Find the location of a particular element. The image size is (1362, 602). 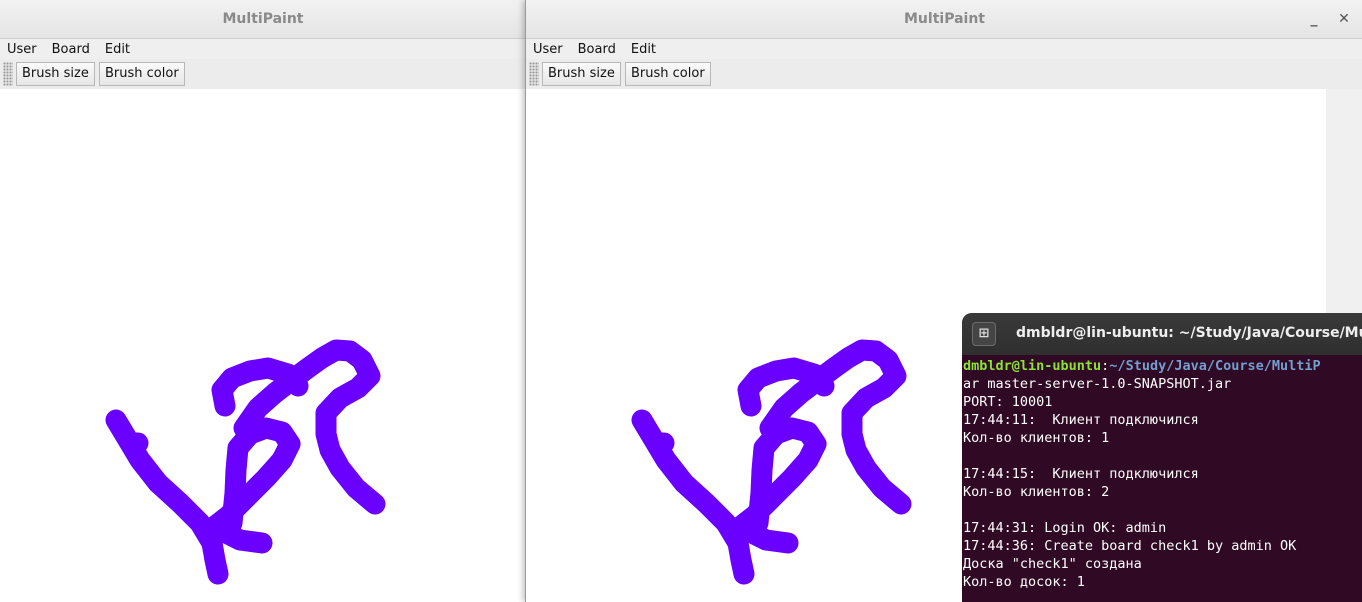

new-tab-icon: ⊞ is located at coordinates (984, 334).